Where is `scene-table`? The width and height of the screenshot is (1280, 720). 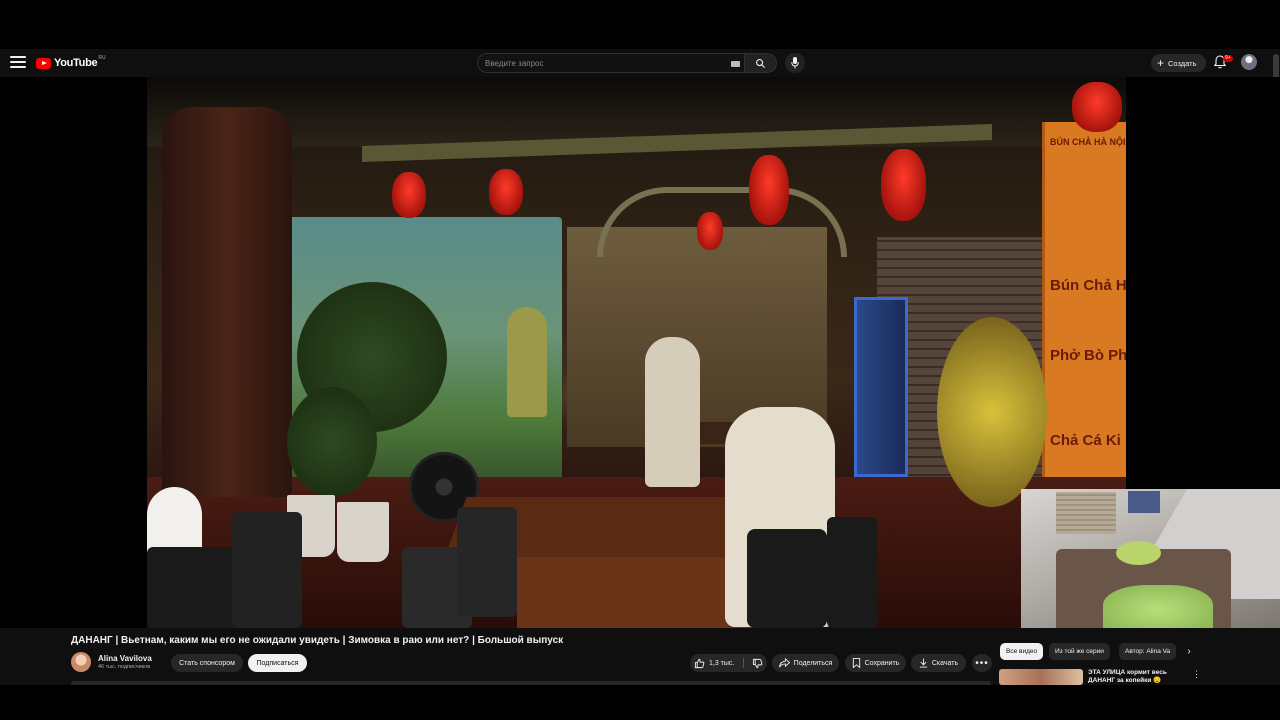
scene-table is located at coordinates (637, 592).